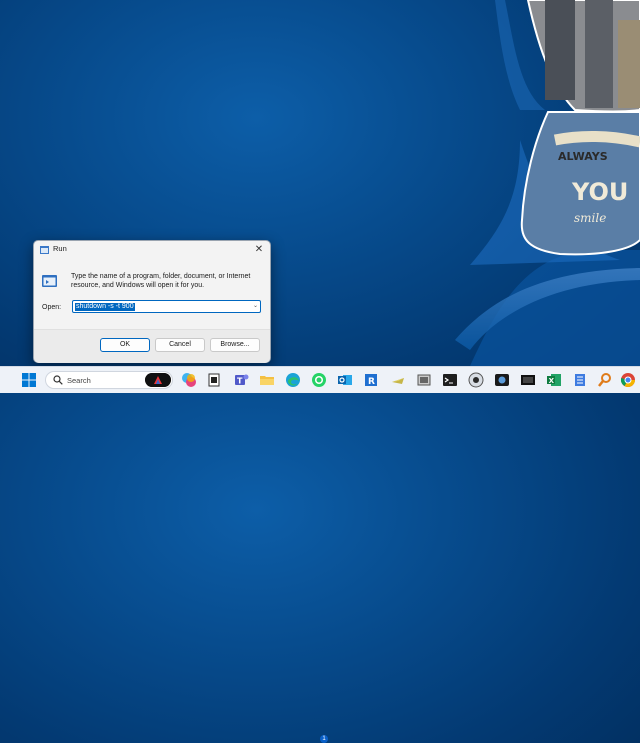  I want to click on cancel-button: Cancel, so click(180, 345).